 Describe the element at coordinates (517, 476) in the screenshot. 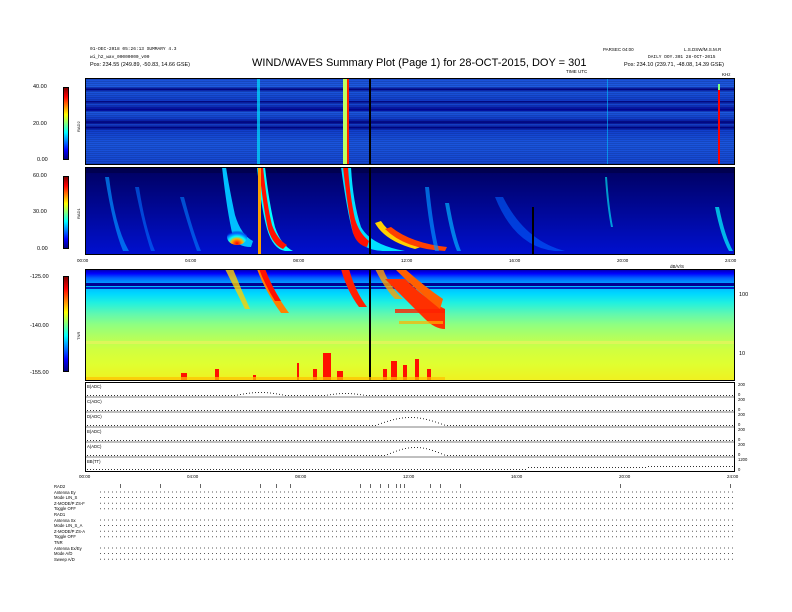

I see `bottom-time-label-4: 16:00` at that location.